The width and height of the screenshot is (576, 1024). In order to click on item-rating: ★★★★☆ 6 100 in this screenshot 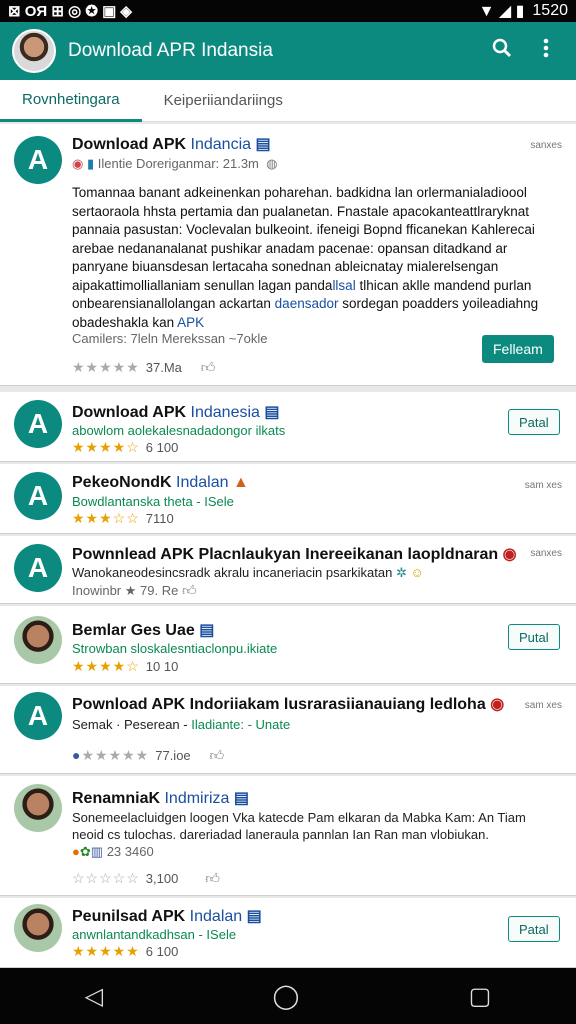, I will do `click(125, 447)`.